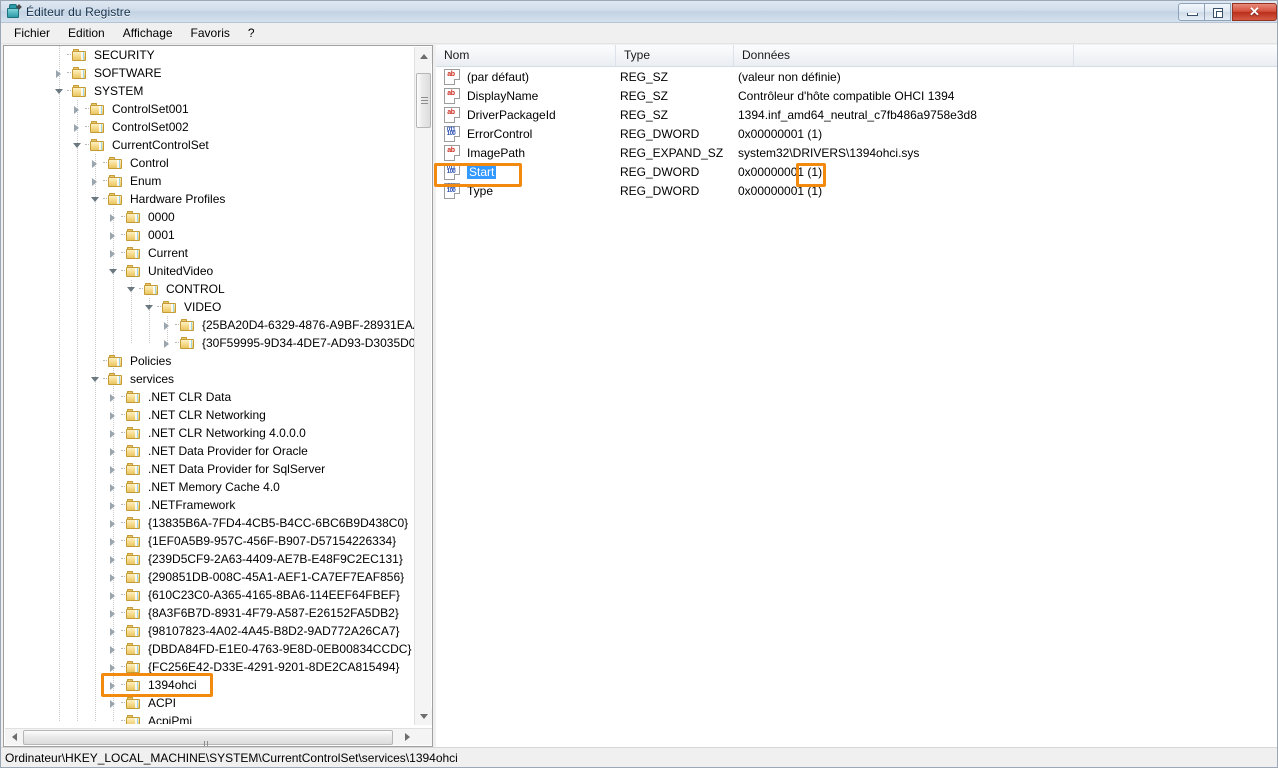 The width and height of the screenshot is (1278, 768). What do you see at coordinates (423, 55) in the screenshot?
I see `scroll-up-arrow-icon` at bounding box center [423, 55].